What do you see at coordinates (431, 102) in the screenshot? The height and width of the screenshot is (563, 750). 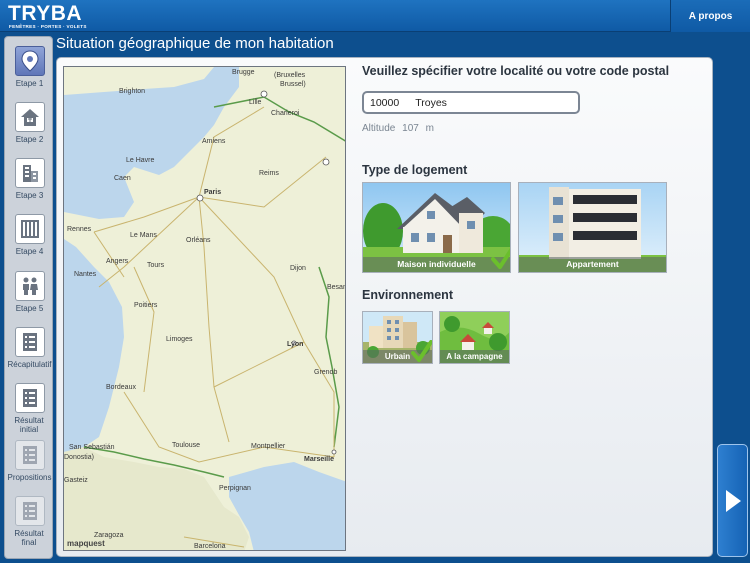 I see `city-value: Troyes` at bounding box center [431, 102].